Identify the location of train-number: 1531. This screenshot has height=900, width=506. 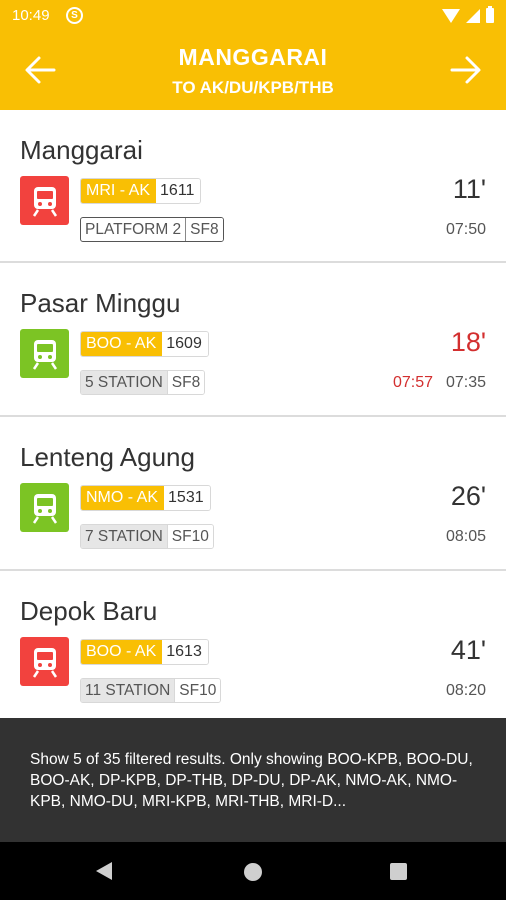
(187, 498).